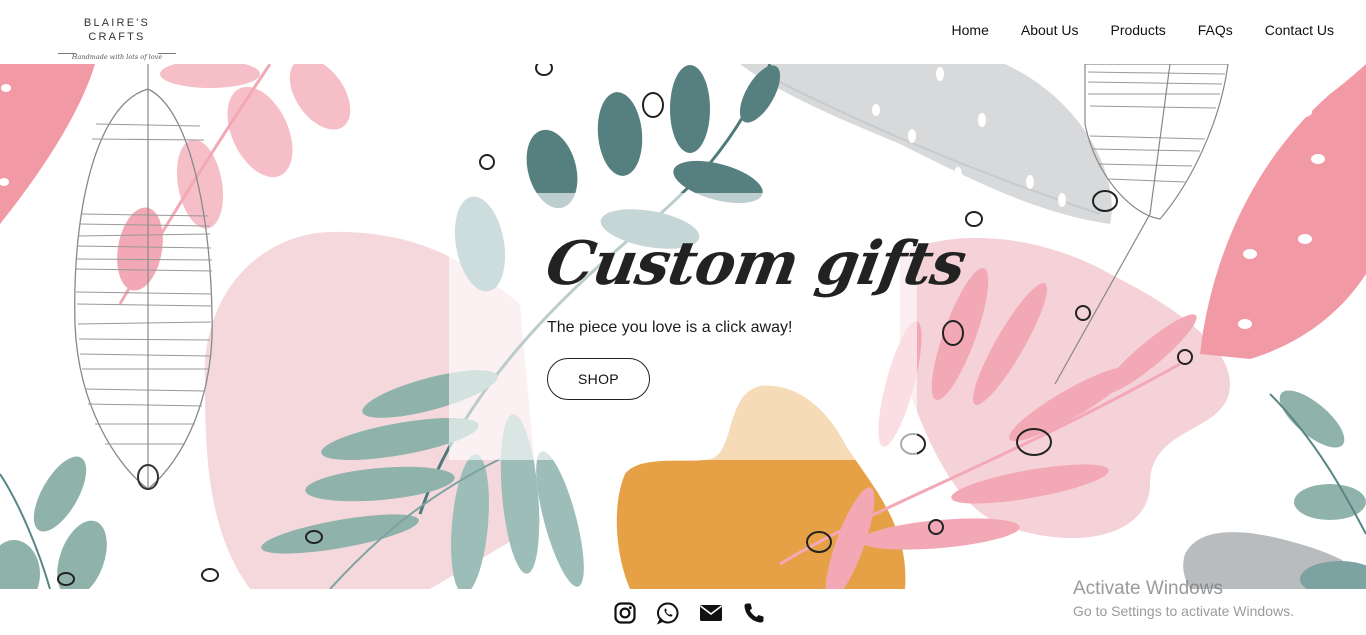  What do you see at coordinates (1050, 30) in the screenshot?
I see `nav-about-us: About Us` at bounding box center [1050, 30].